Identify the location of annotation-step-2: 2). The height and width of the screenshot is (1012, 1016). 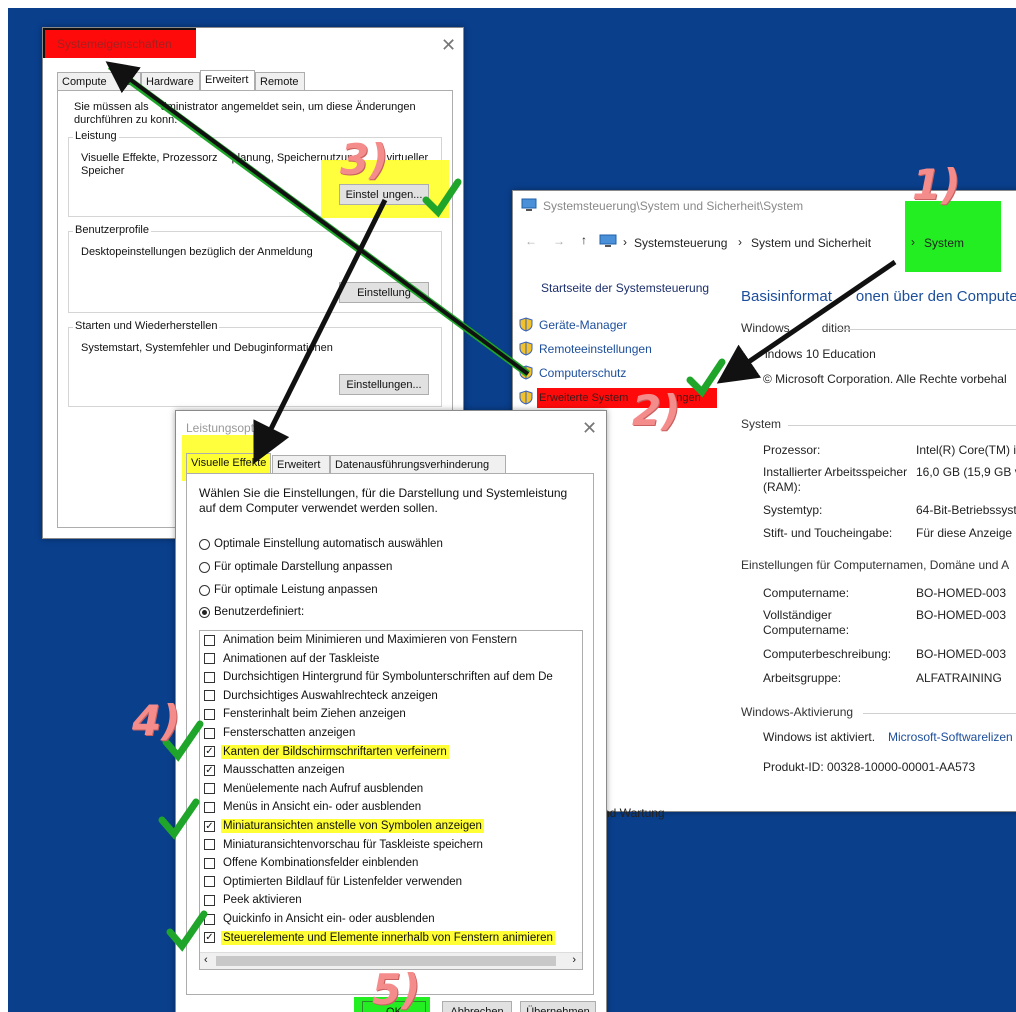
(656, 410).